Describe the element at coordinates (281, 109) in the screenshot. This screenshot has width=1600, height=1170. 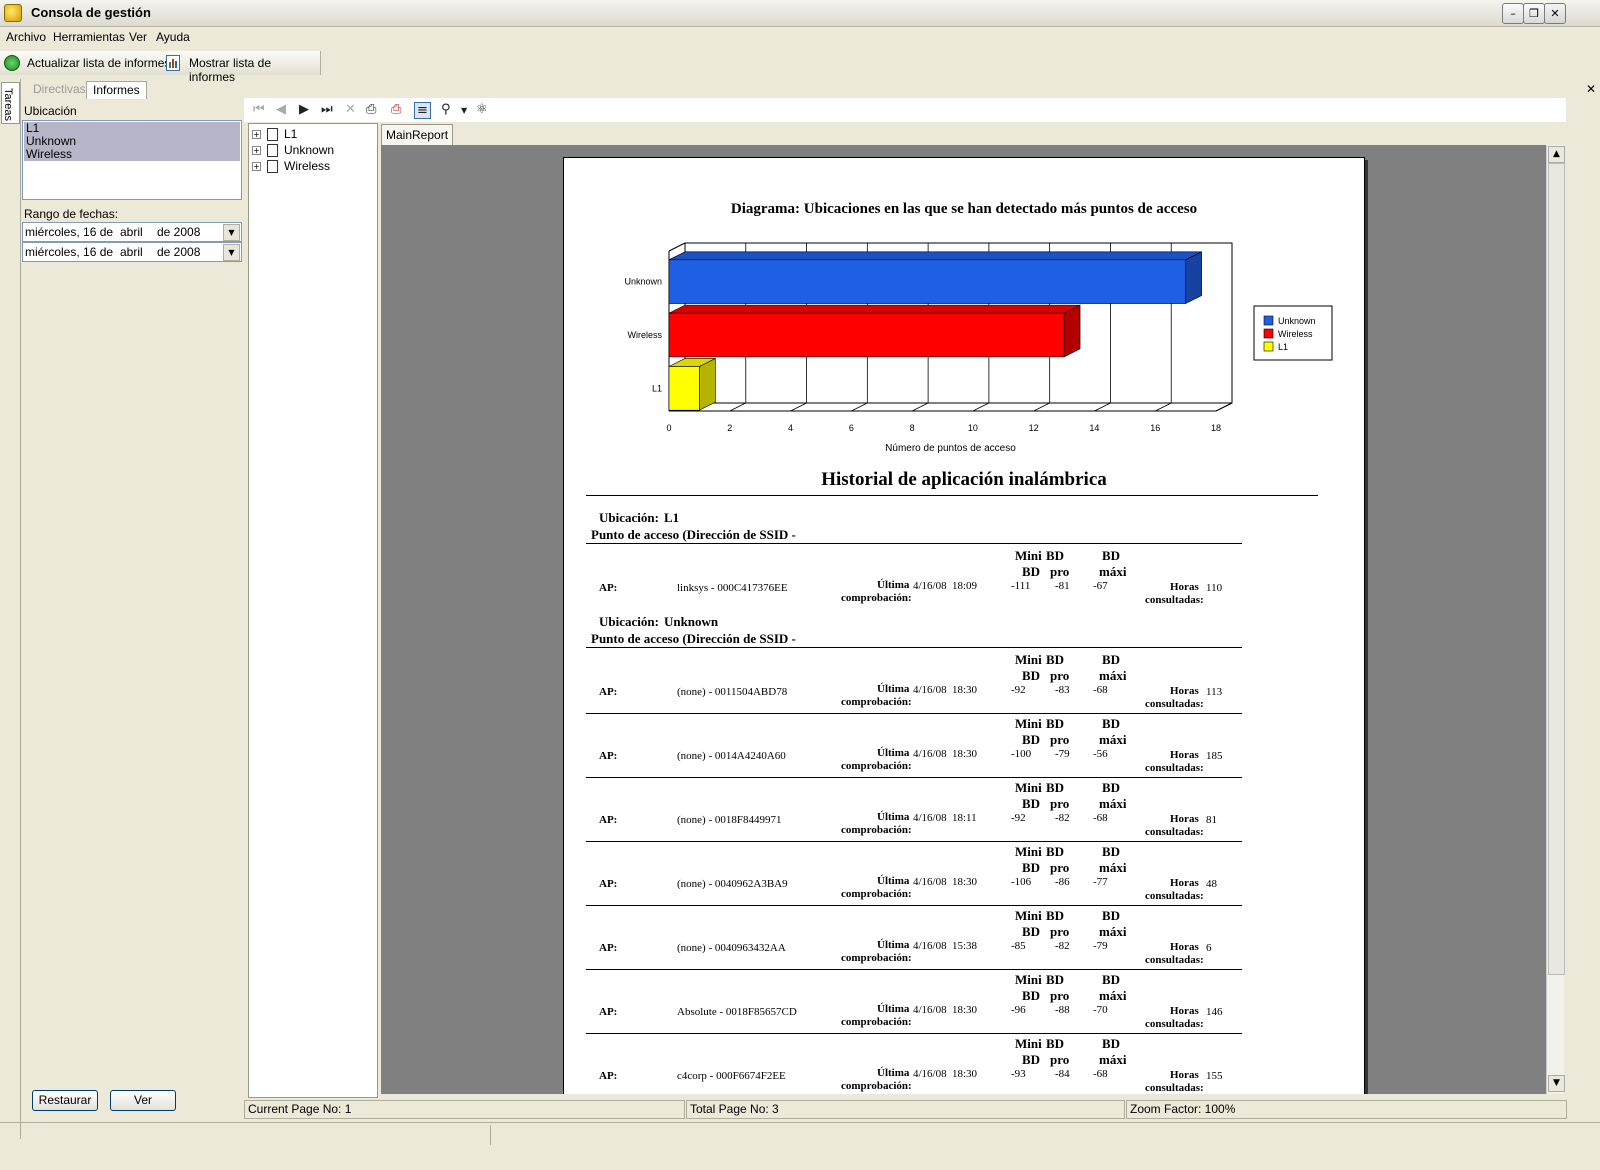
I see `previous-page-icon: ◀` at that location.